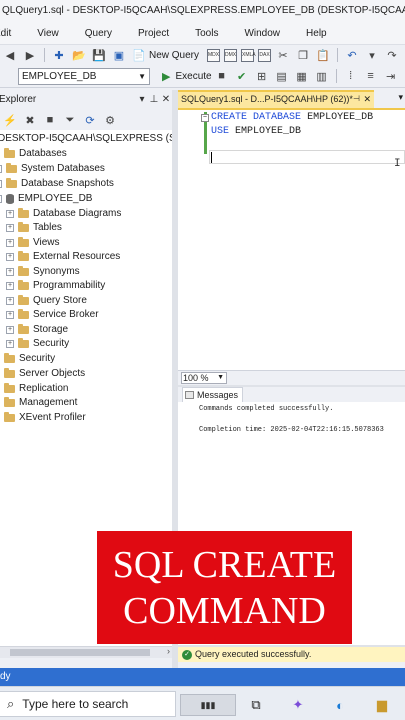  What do you see at coordinates (86, 139) in the screenshot?
I see `tree-node-server: DESKTOP-I5QCAAH\SQLEXPRESS (SQL S` at bounding box center [86, 139].